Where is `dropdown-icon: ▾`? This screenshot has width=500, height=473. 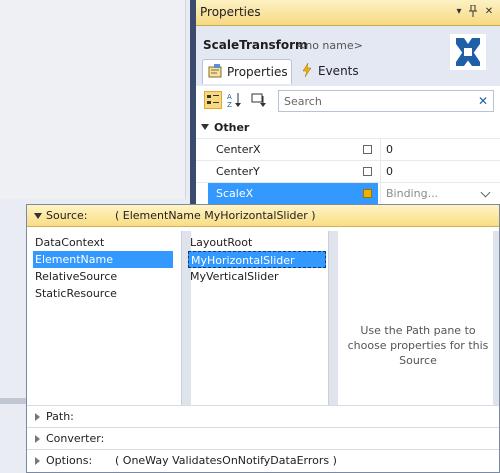
dropdown-icon: ▾ is located at coordinates (459, 12).